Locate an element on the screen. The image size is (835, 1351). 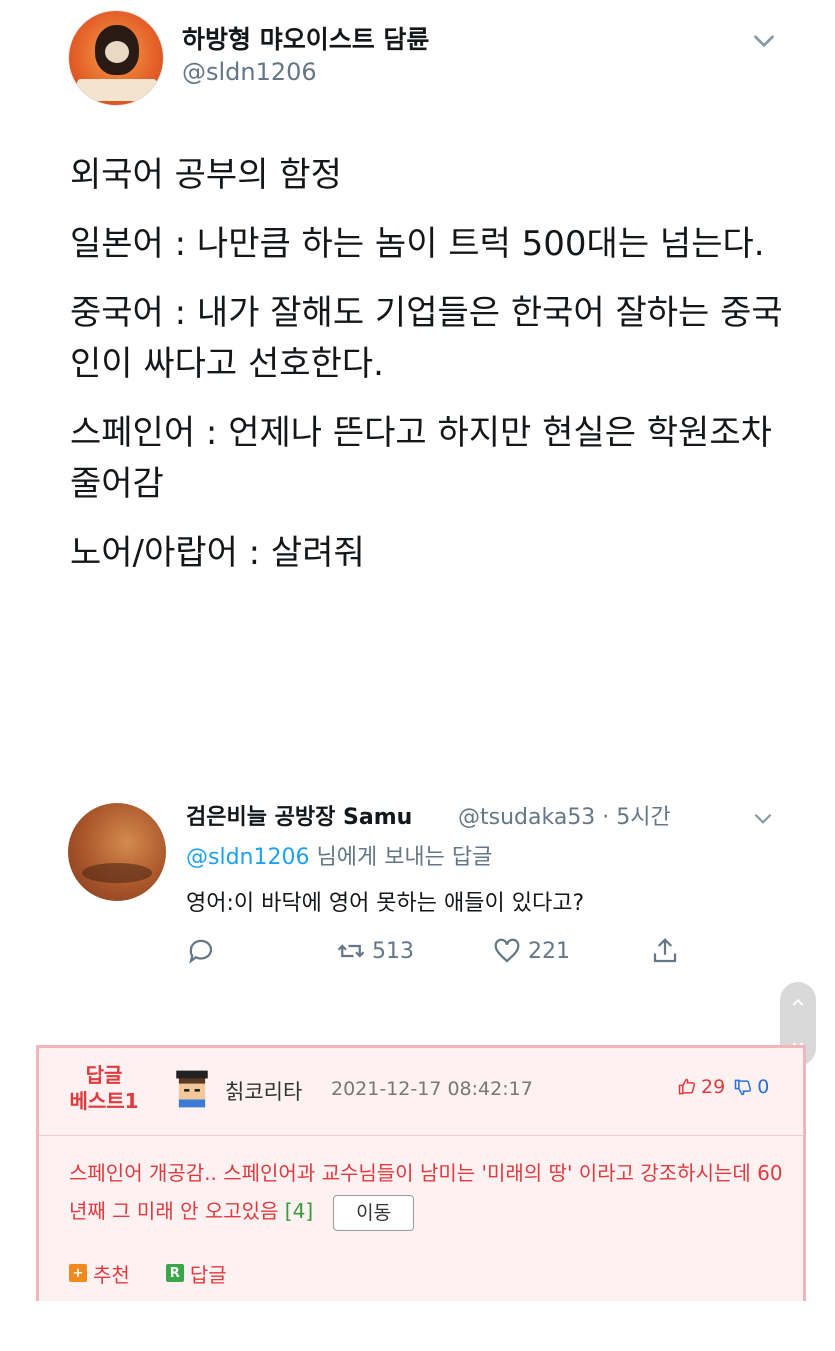
reply-avatar is located at coordinates (117, 852).